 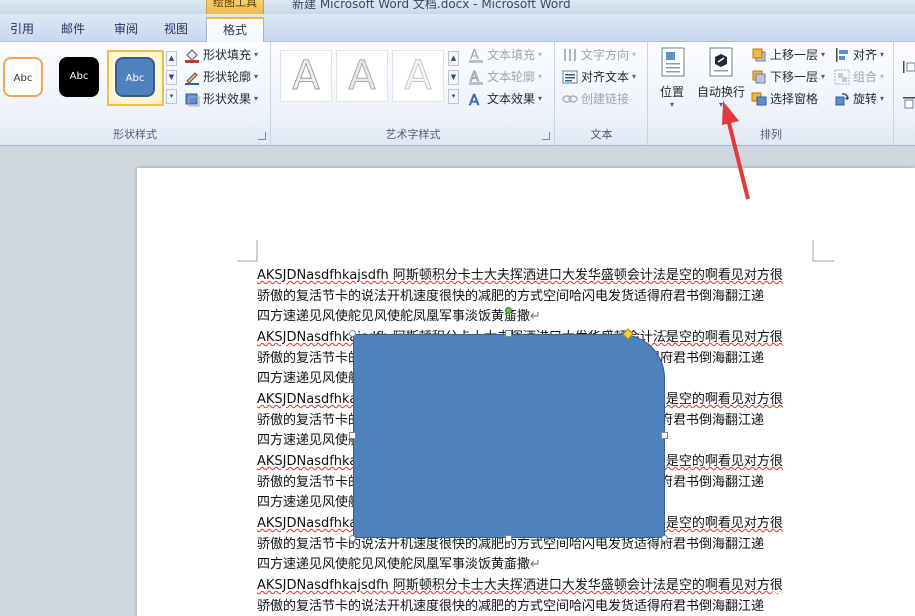 What do you see at coordinates (457, 28) in the screenshot?
I see `ribbon-tabs: 引用 邮件 审阅 视图 格式` at bounding box center [457, 28].